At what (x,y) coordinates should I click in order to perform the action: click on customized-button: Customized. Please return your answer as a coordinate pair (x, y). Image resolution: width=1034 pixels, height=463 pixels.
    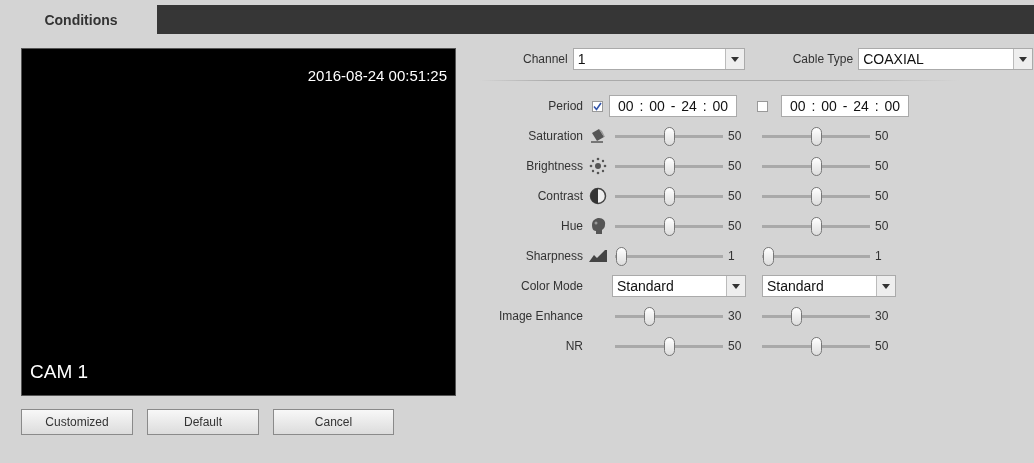
    Looking at the image, I should click on (77, 422).